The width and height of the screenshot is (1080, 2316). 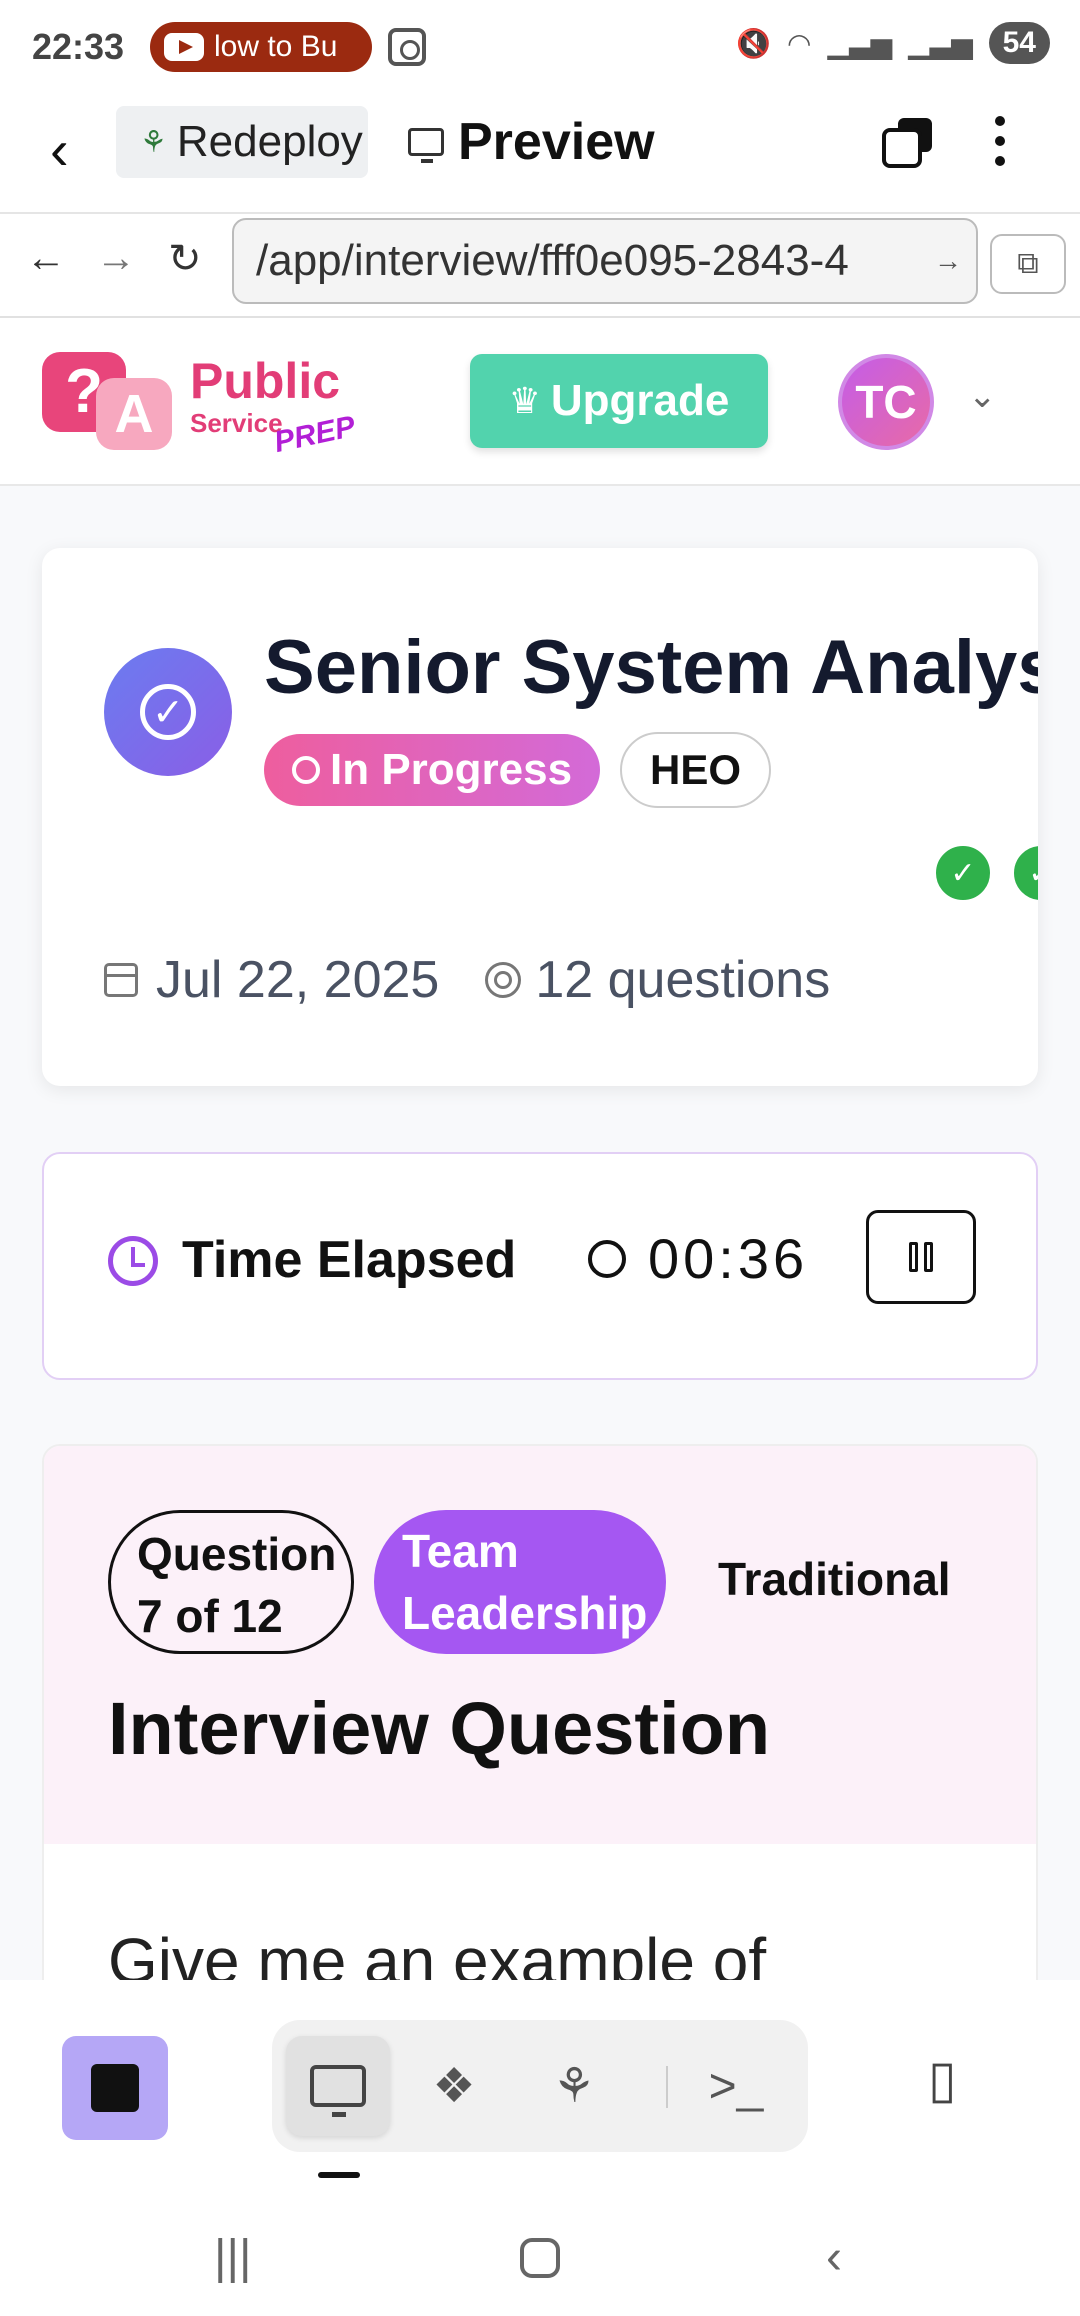 I want to click on question-count: 12 questions, so click(x=683, y=980).